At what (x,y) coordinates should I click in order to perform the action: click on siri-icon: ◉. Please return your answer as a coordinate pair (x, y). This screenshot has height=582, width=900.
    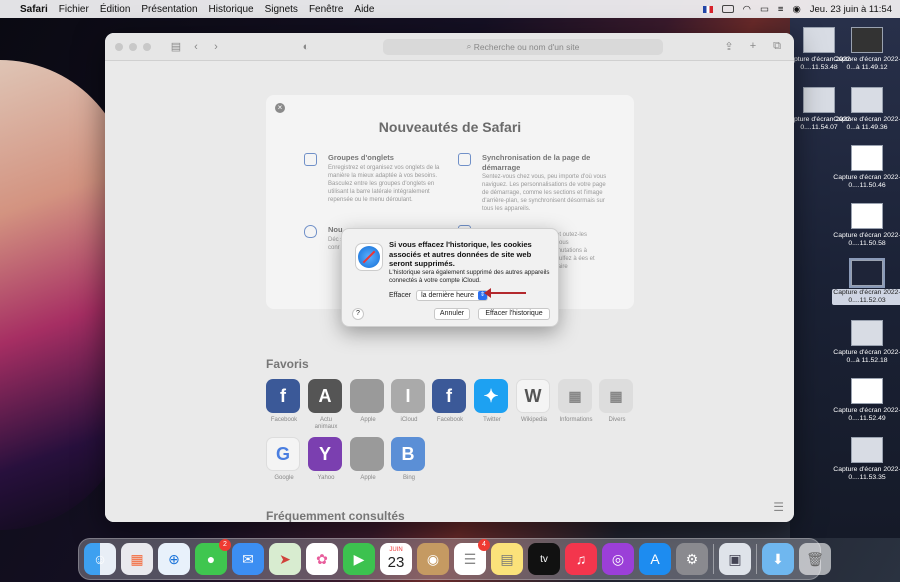
    Looking at the image, I should click on (796, 9).